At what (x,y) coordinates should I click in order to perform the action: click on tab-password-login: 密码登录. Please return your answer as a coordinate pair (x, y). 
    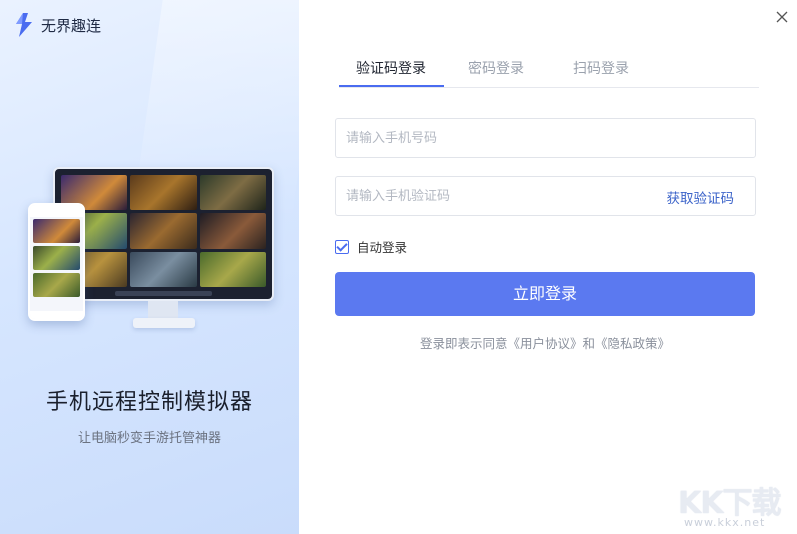
    Looking at the image, I should click on (496, 72).